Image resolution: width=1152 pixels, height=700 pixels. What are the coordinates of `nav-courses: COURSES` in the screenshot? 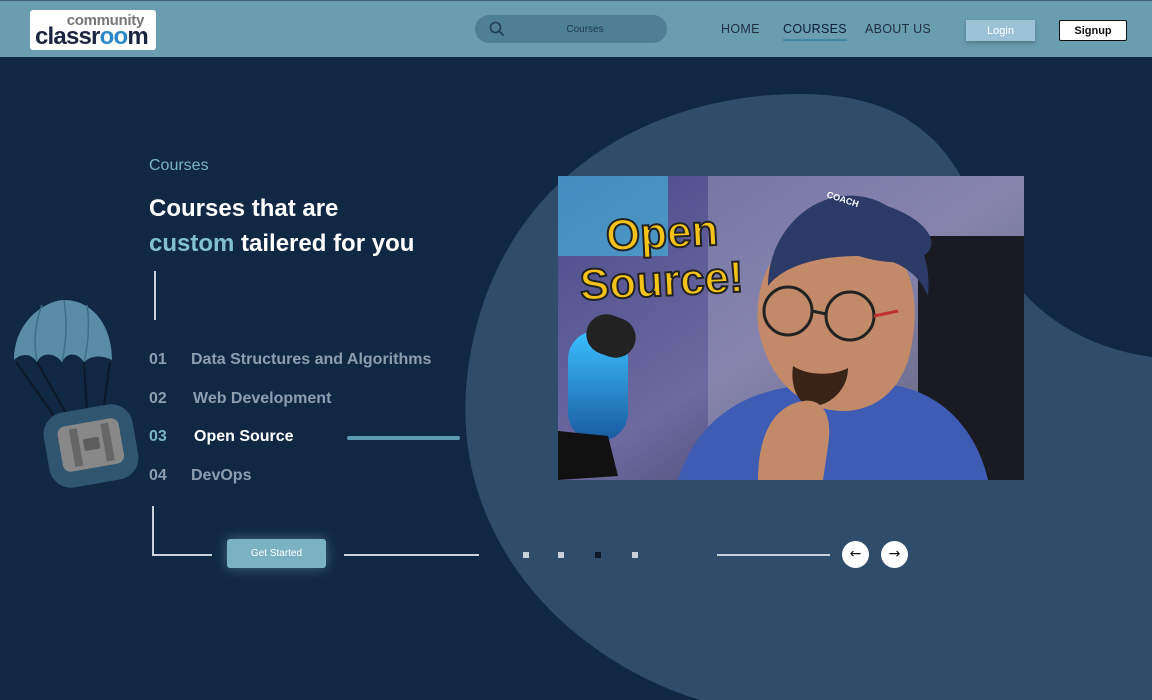 It's located at (815, 31).